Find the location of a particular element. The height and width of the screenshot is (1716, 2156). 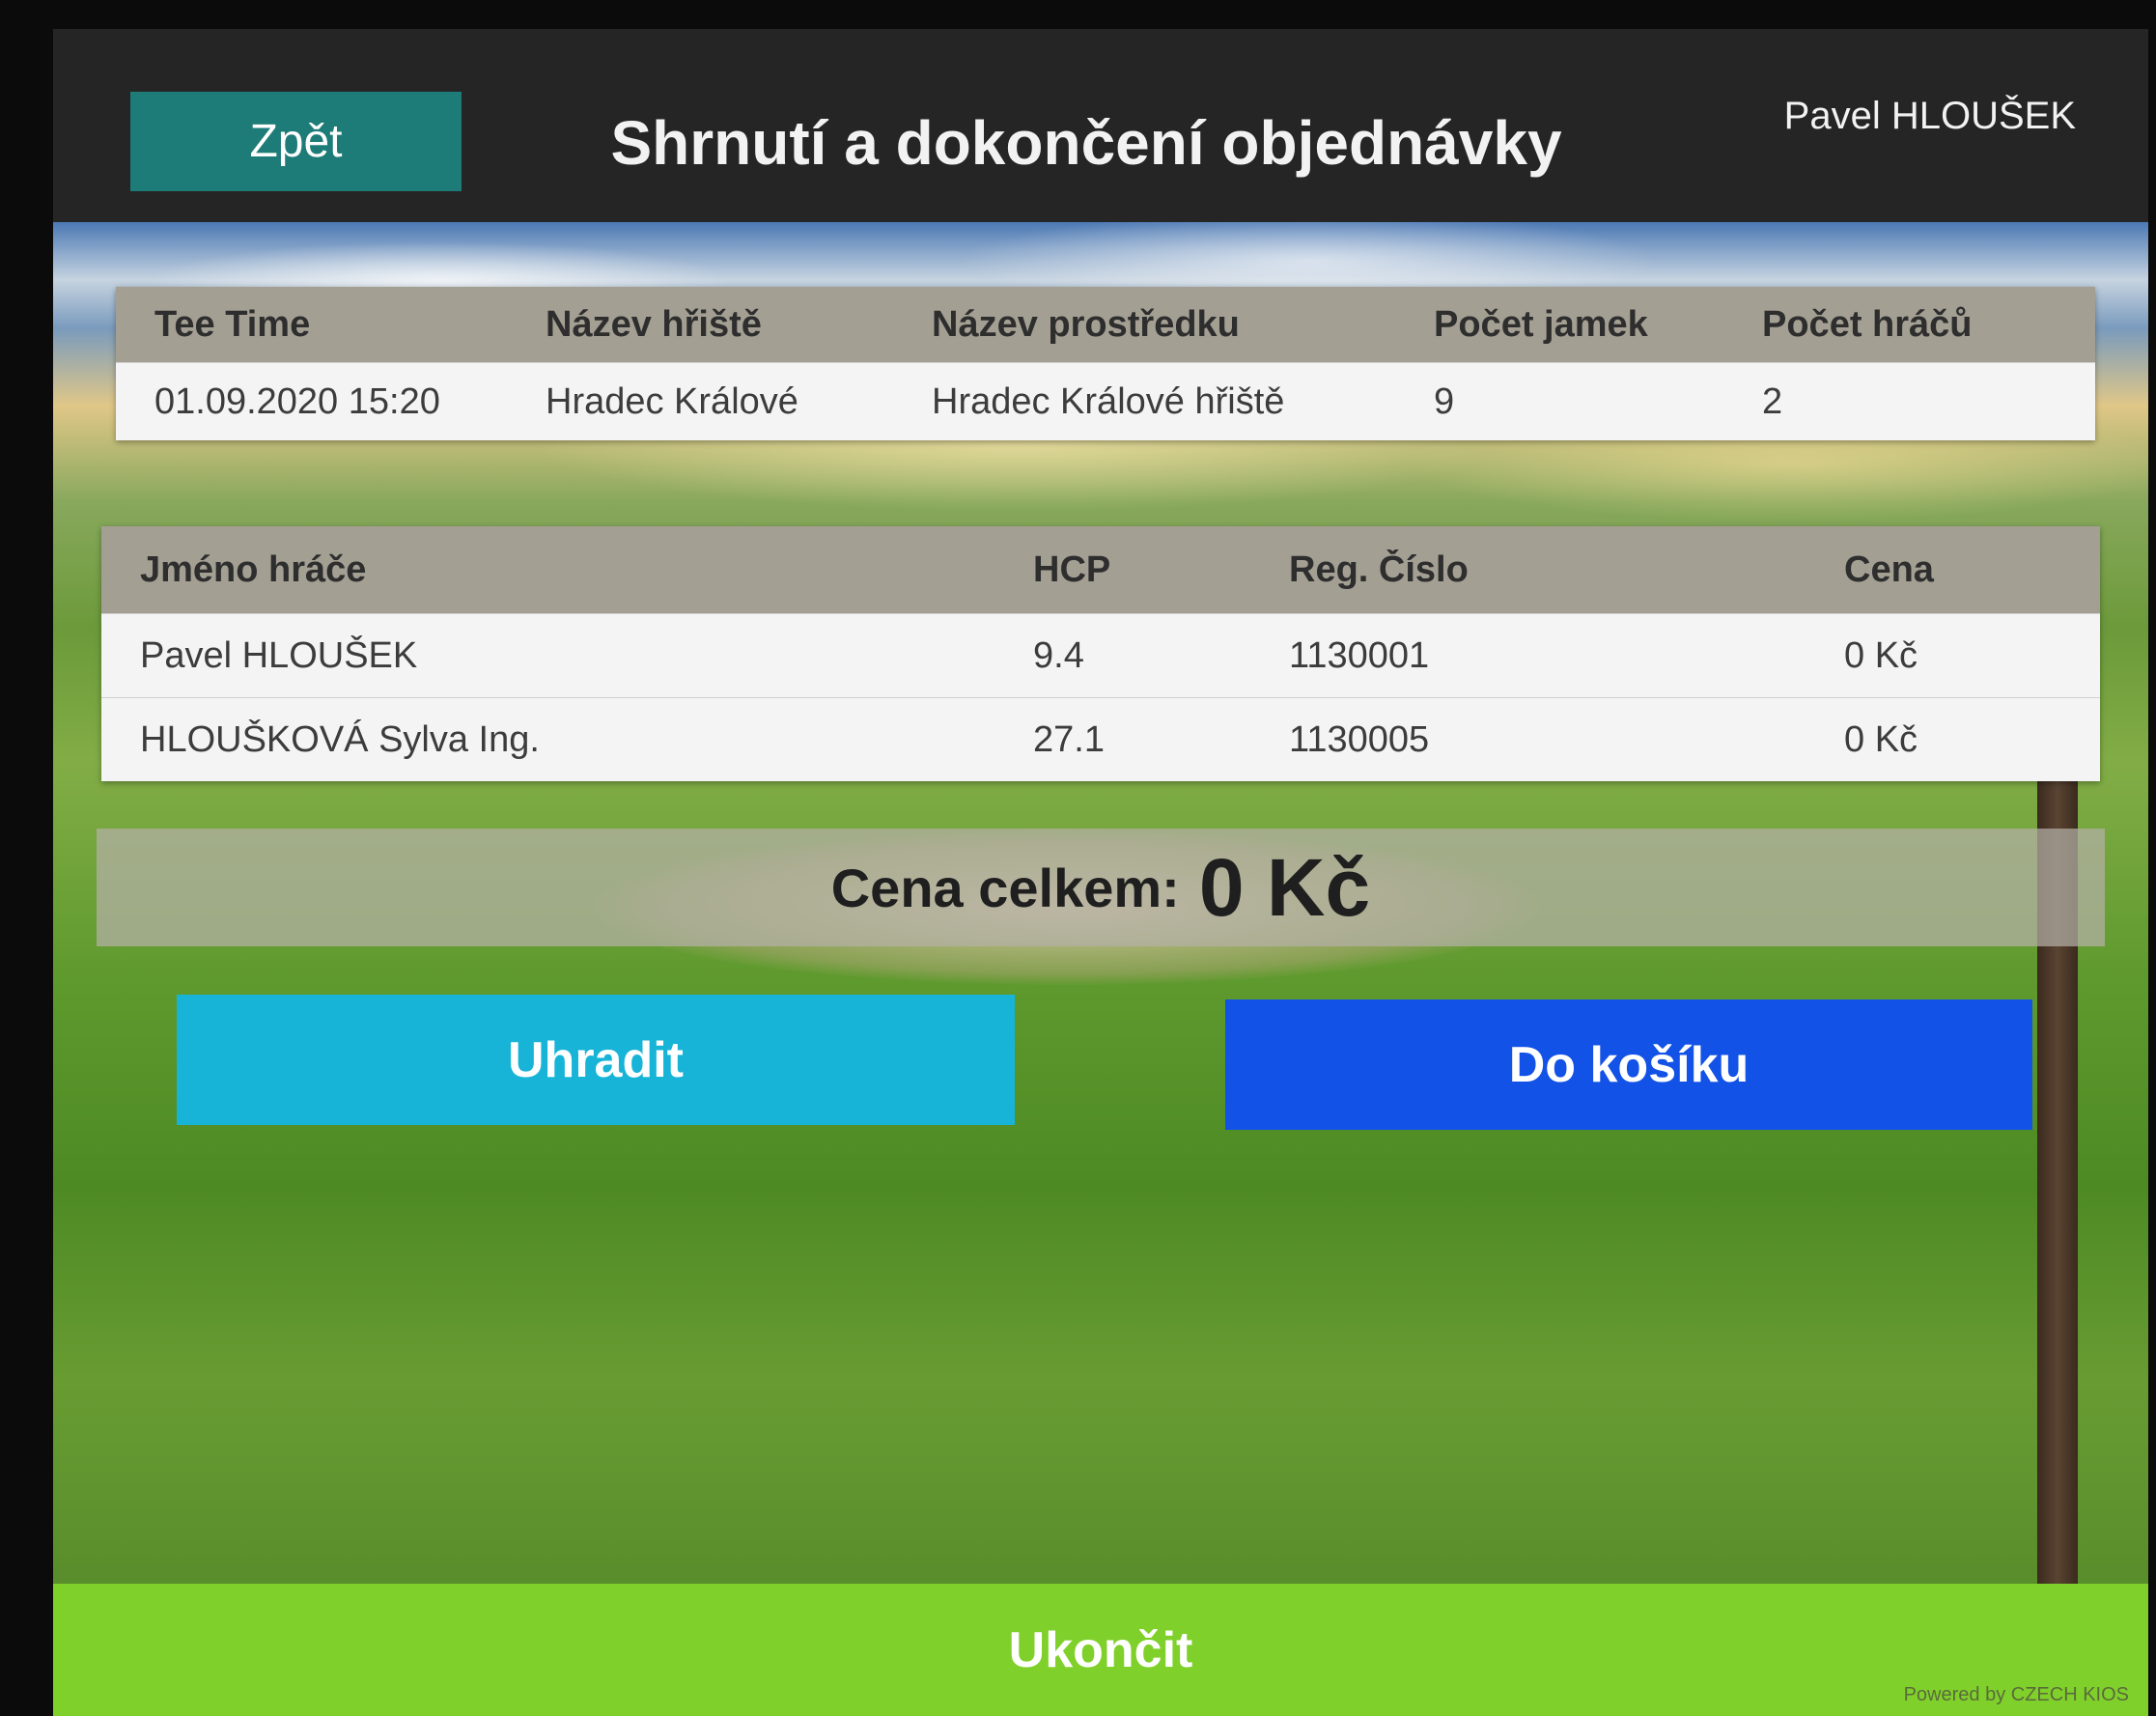

holes-cell: 9 is located at coordinates (1445, 401).